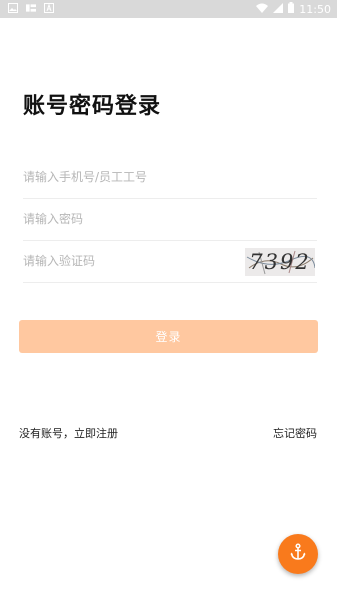  I want to click on floating-action-button, so click(298, 554).